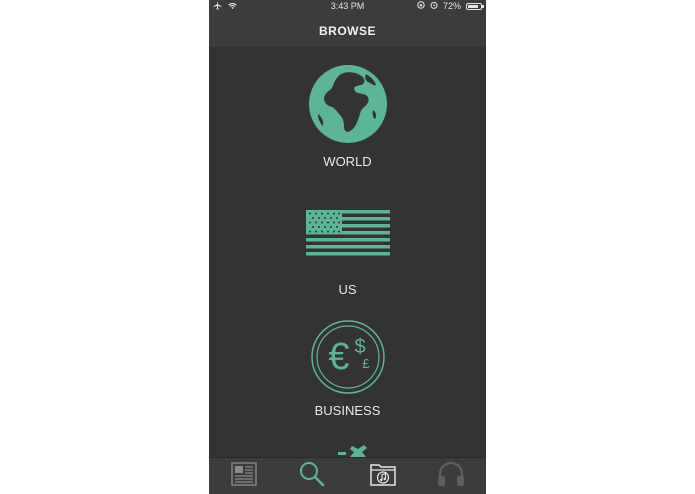 This screenshot has width=695, height=494. What do you see at coordinates (475, 6) in the screenshot?
I see `battery-icon` at bounding box center [475, 6].